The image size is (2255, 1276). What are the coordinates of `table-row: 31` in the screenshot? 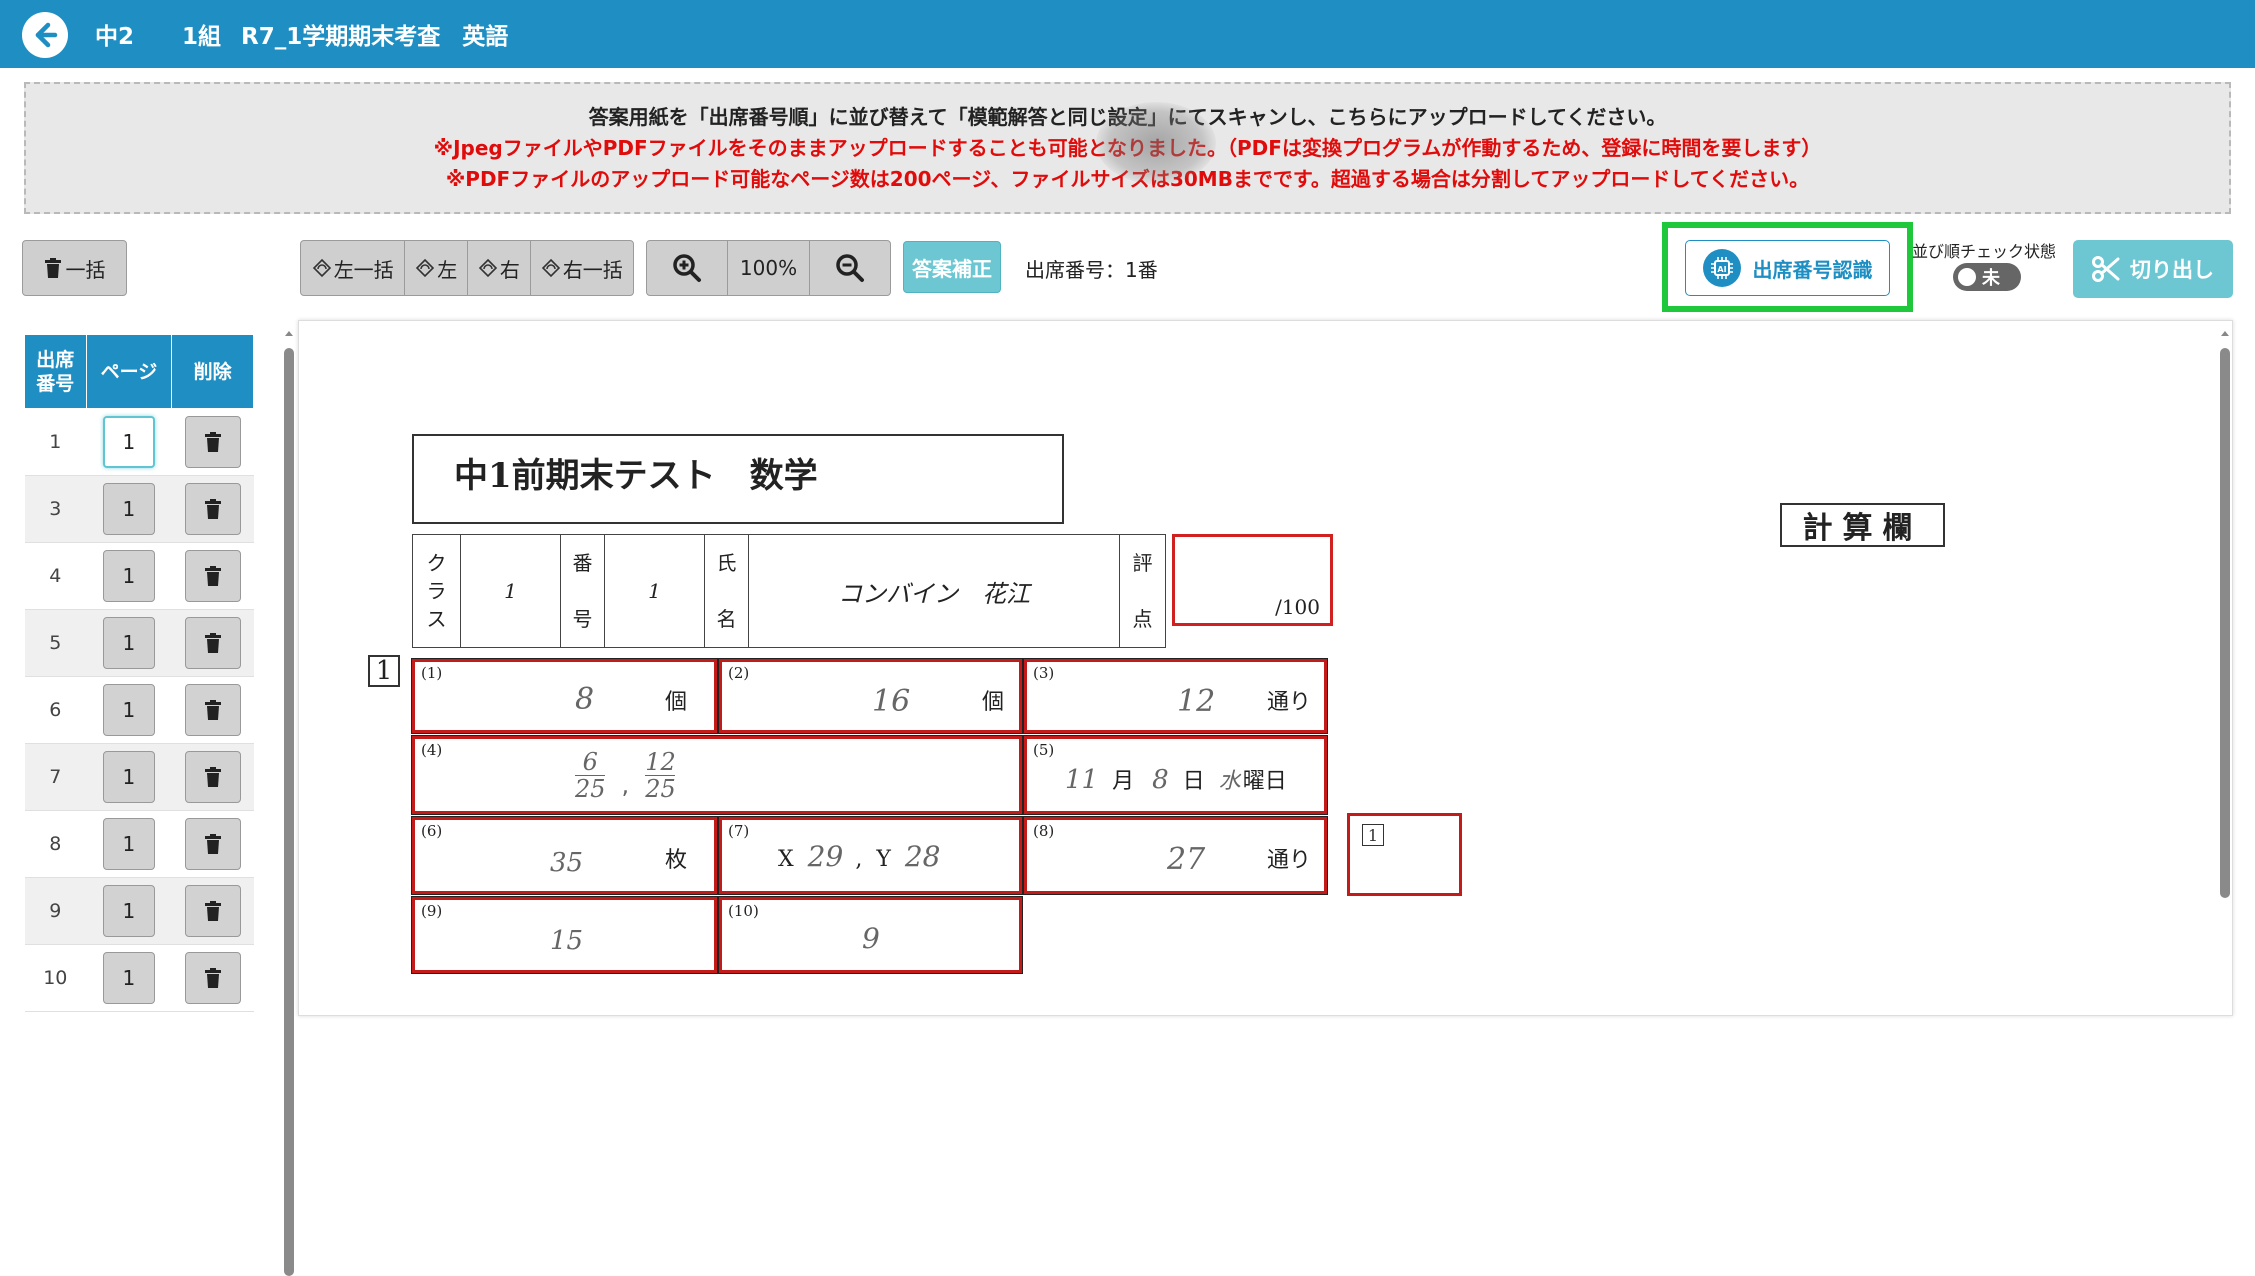 It's located at (139, 509).